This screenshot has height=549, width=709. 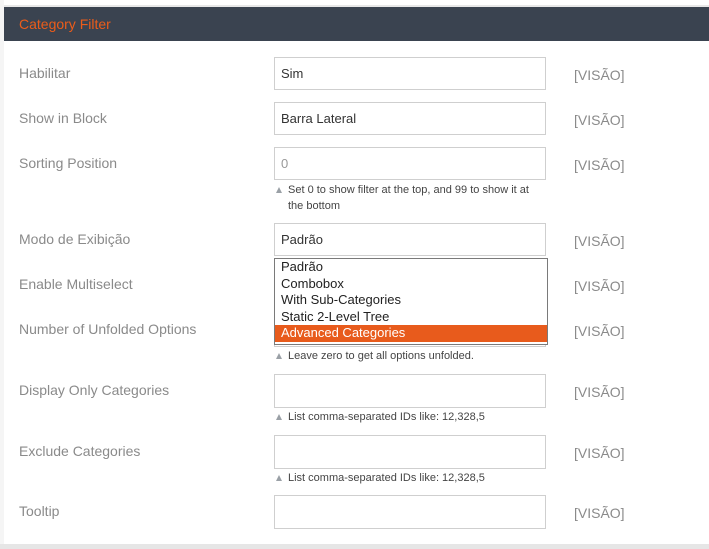 What do you see at coordinates (68, 163) in the screenshot?
I see `label-sorting-position: Sorting Position` at bounding box center [68, 163].